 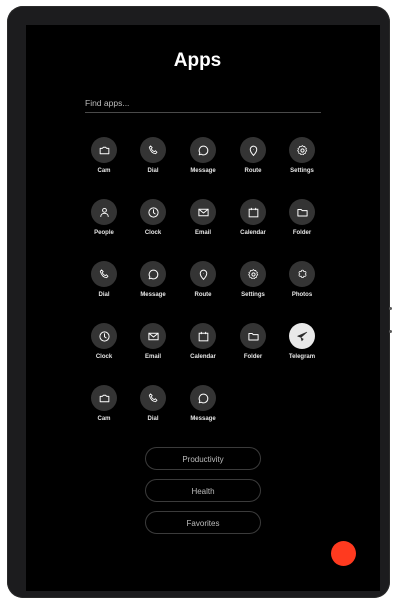 What do you see at coordinates (104, 212) in the screenshot?
I see `person-icon` at bounding box center [104, 212].